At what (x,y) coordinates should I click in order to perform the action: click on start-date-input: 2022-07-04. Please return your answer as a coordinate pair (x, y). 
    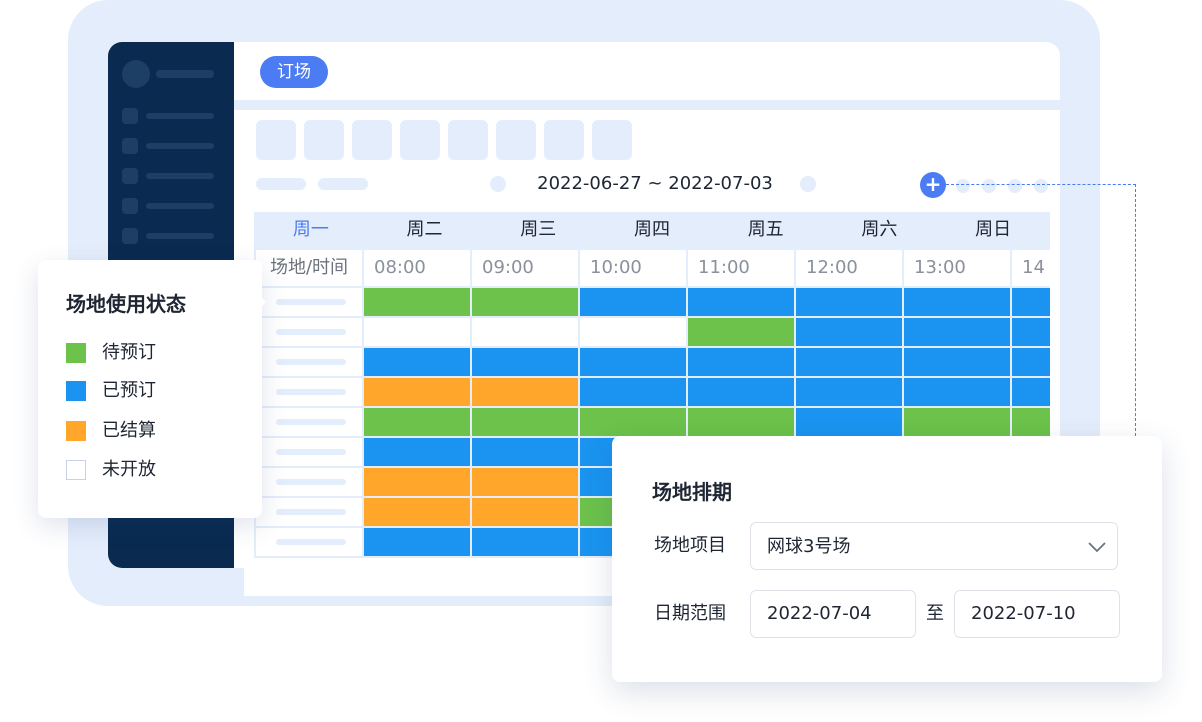
    Looking at the image, I should click on (833, 614).